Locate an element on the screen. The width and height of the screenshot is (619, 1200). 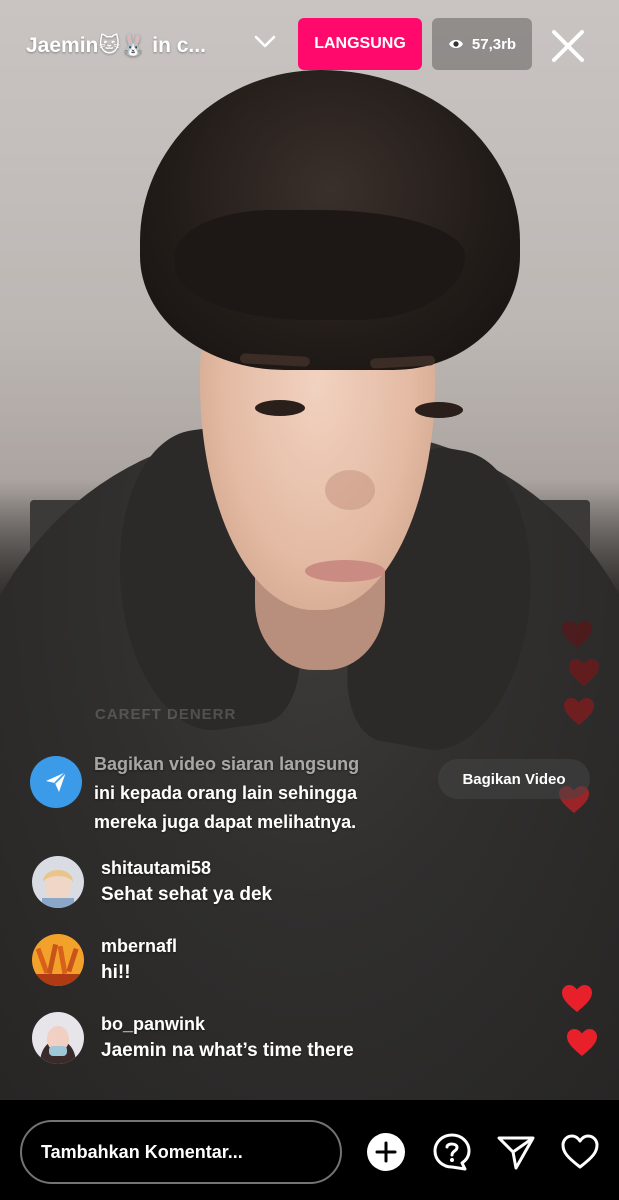
faded-text: CAREFT DENERR is located at coordinates (166, 714).